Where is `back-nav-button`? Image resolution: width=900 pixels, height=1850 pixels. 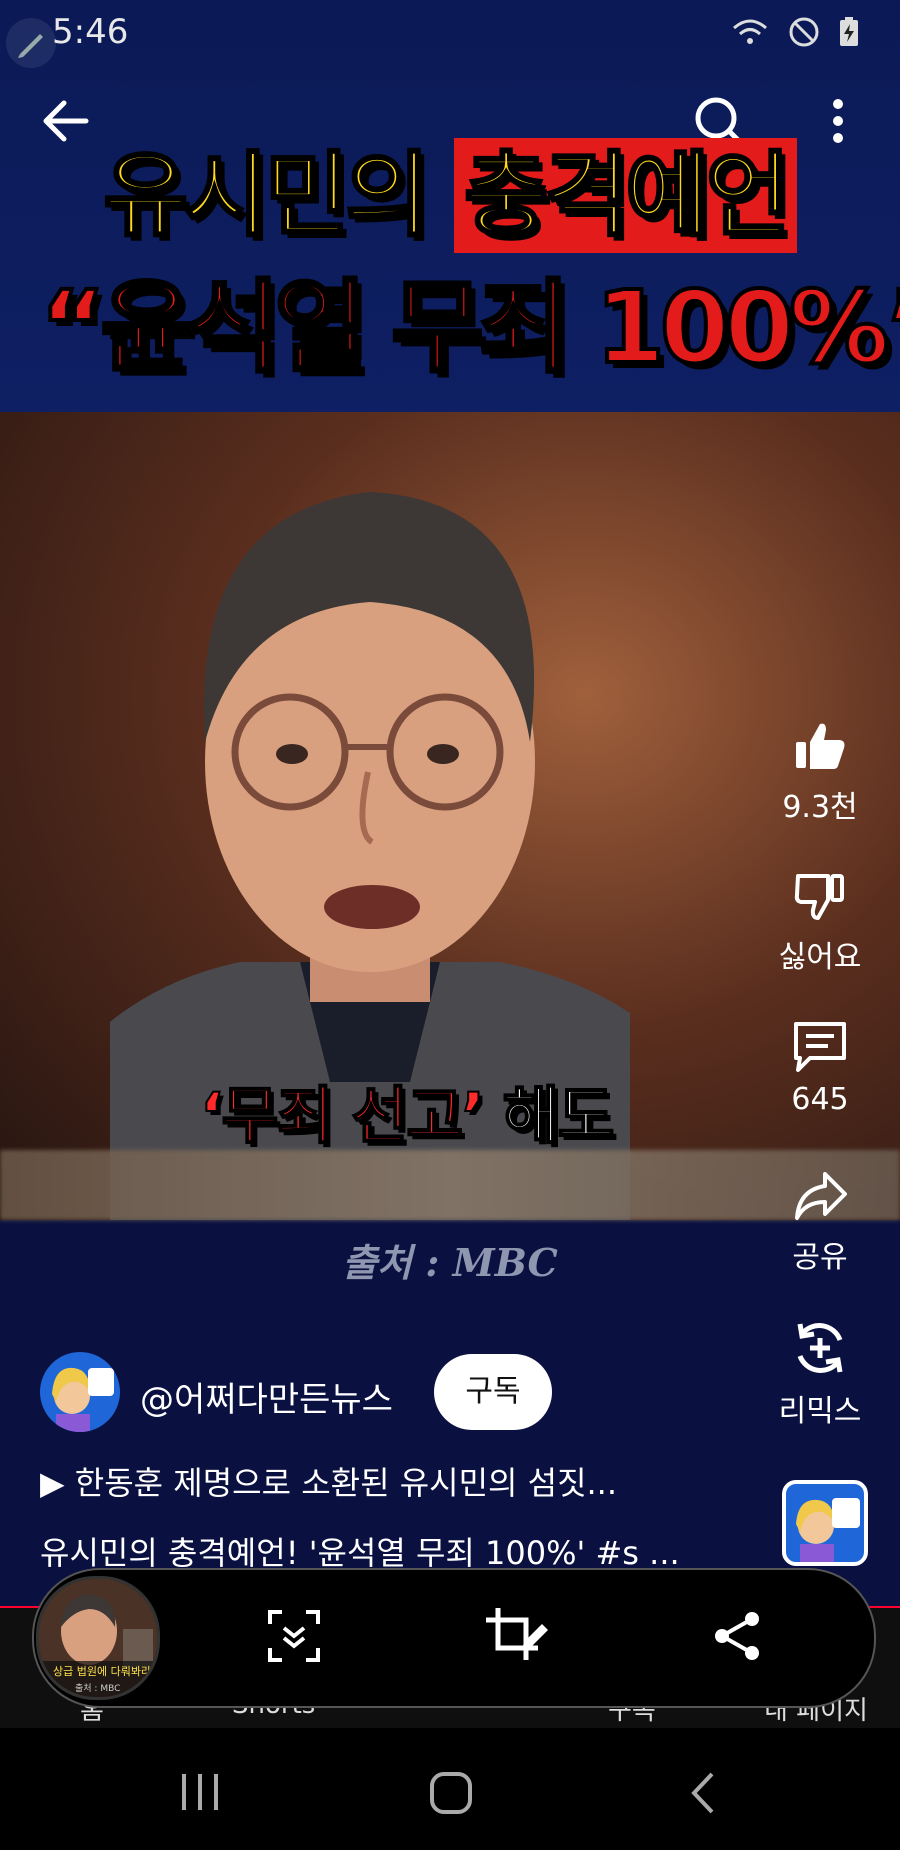 back-nav-button is located at coordinates (703, 1795).